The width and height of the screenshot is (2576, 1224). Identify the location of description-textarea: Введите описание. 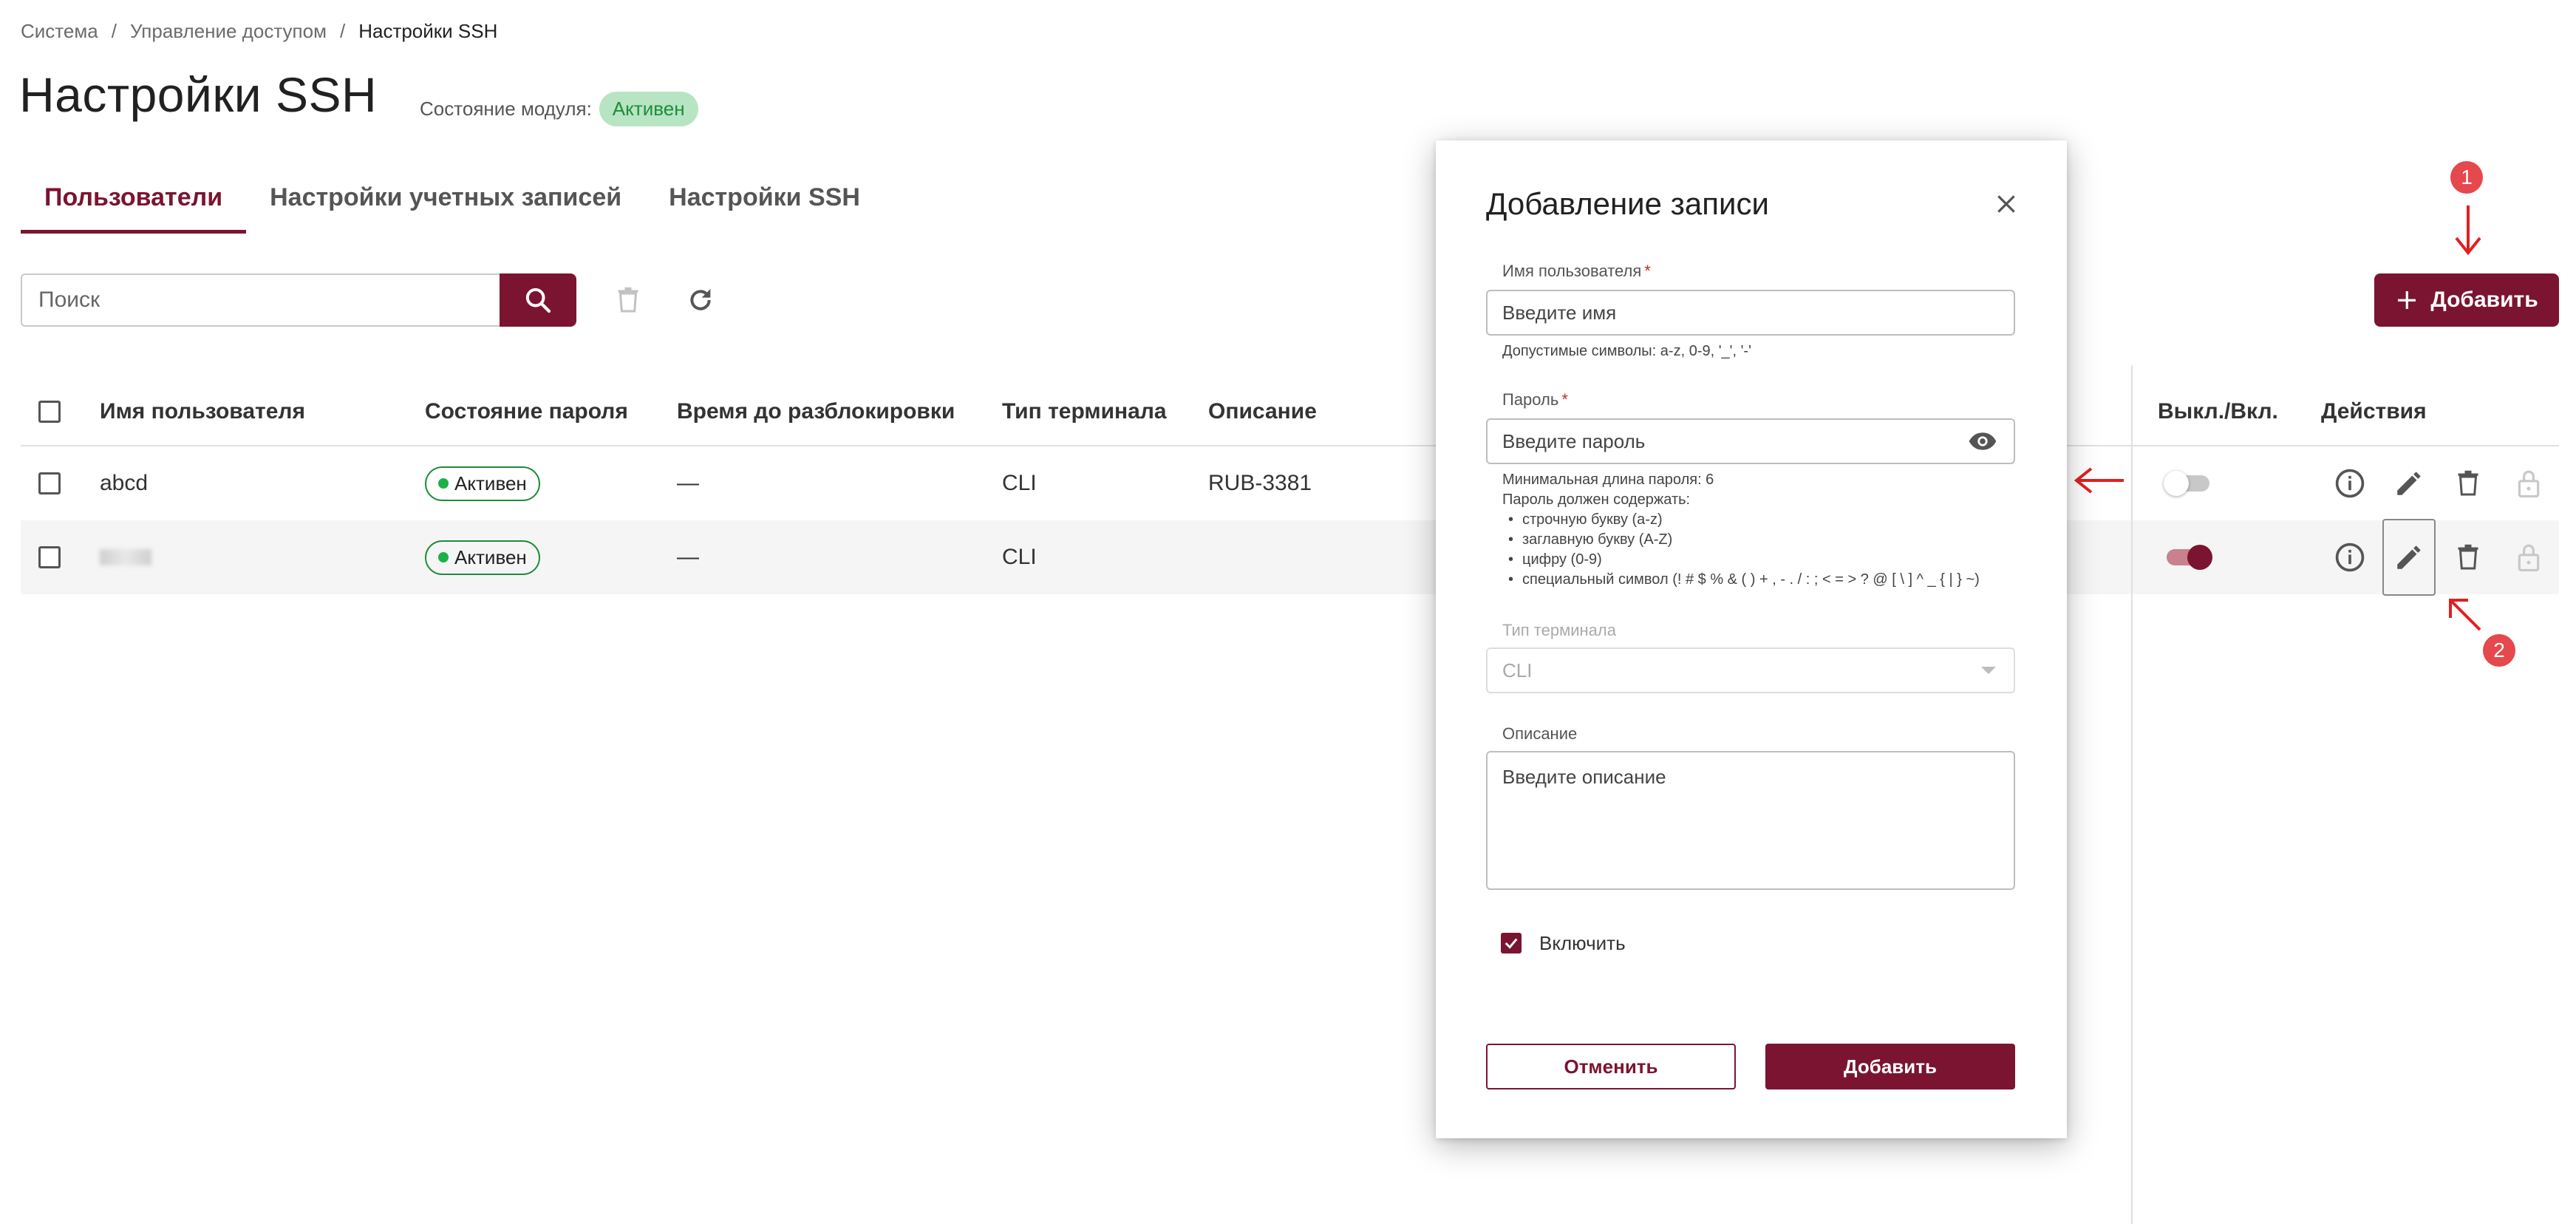
(1750, 820).